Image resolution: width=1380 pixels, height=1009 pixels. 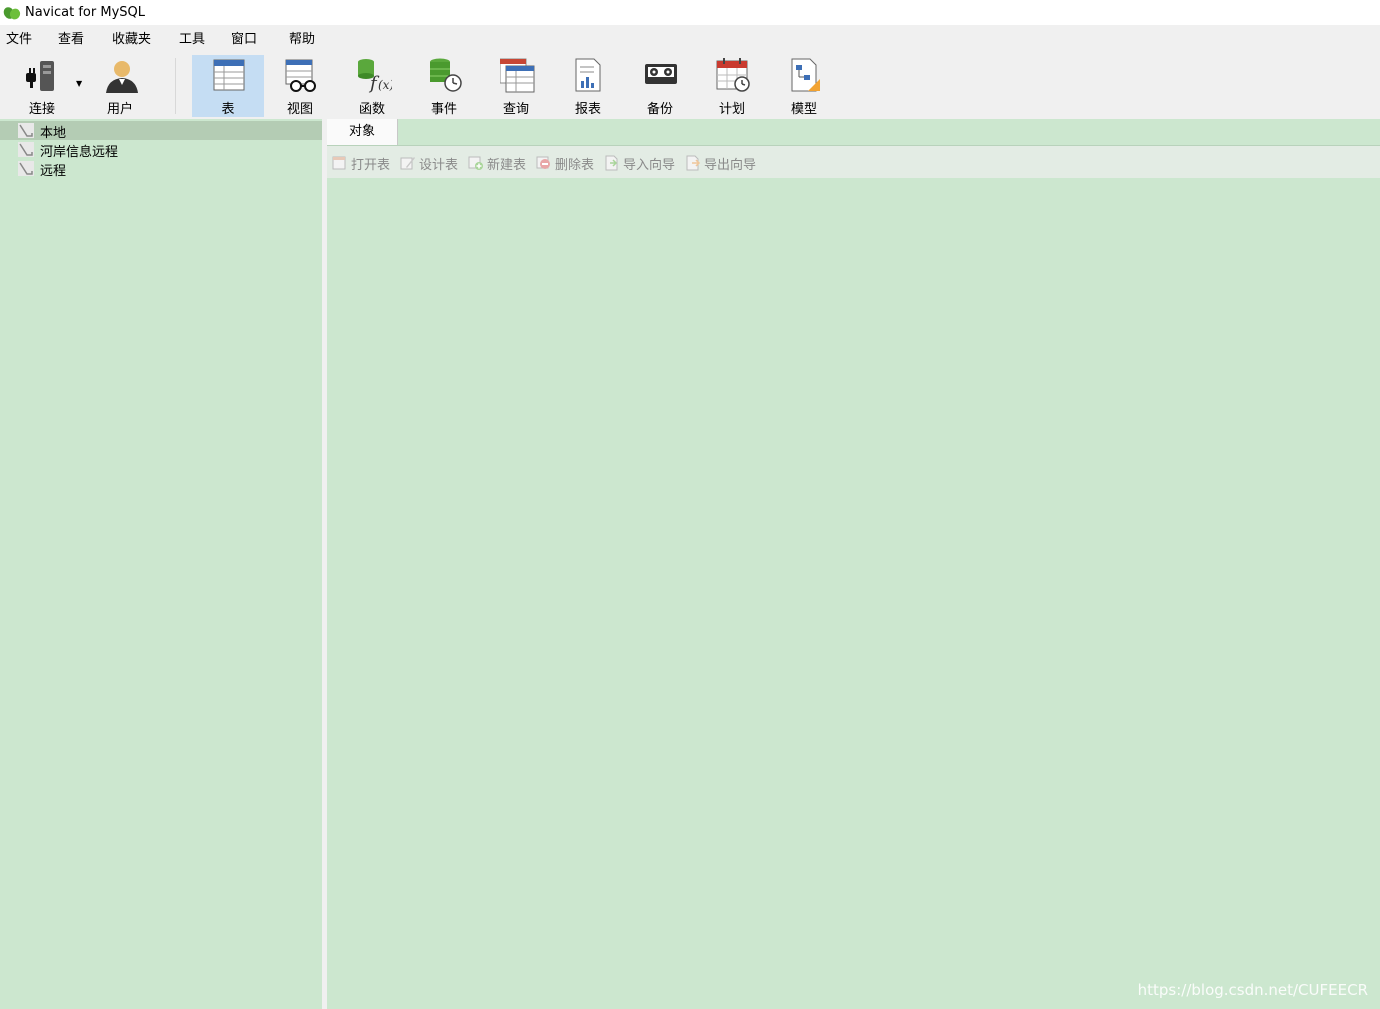 I want to click on tree-item-label: 本地, so click(x=53, y=133).